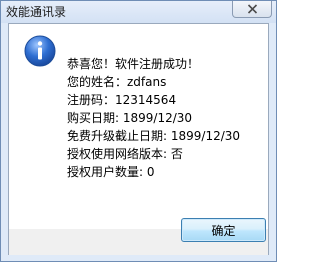 Image resolution: width=320 pixels, height=262 pixels. I want to click on message-line-upgrade-deadline: 免费升级截止日期: 1899/12/30, so click(154, 136).